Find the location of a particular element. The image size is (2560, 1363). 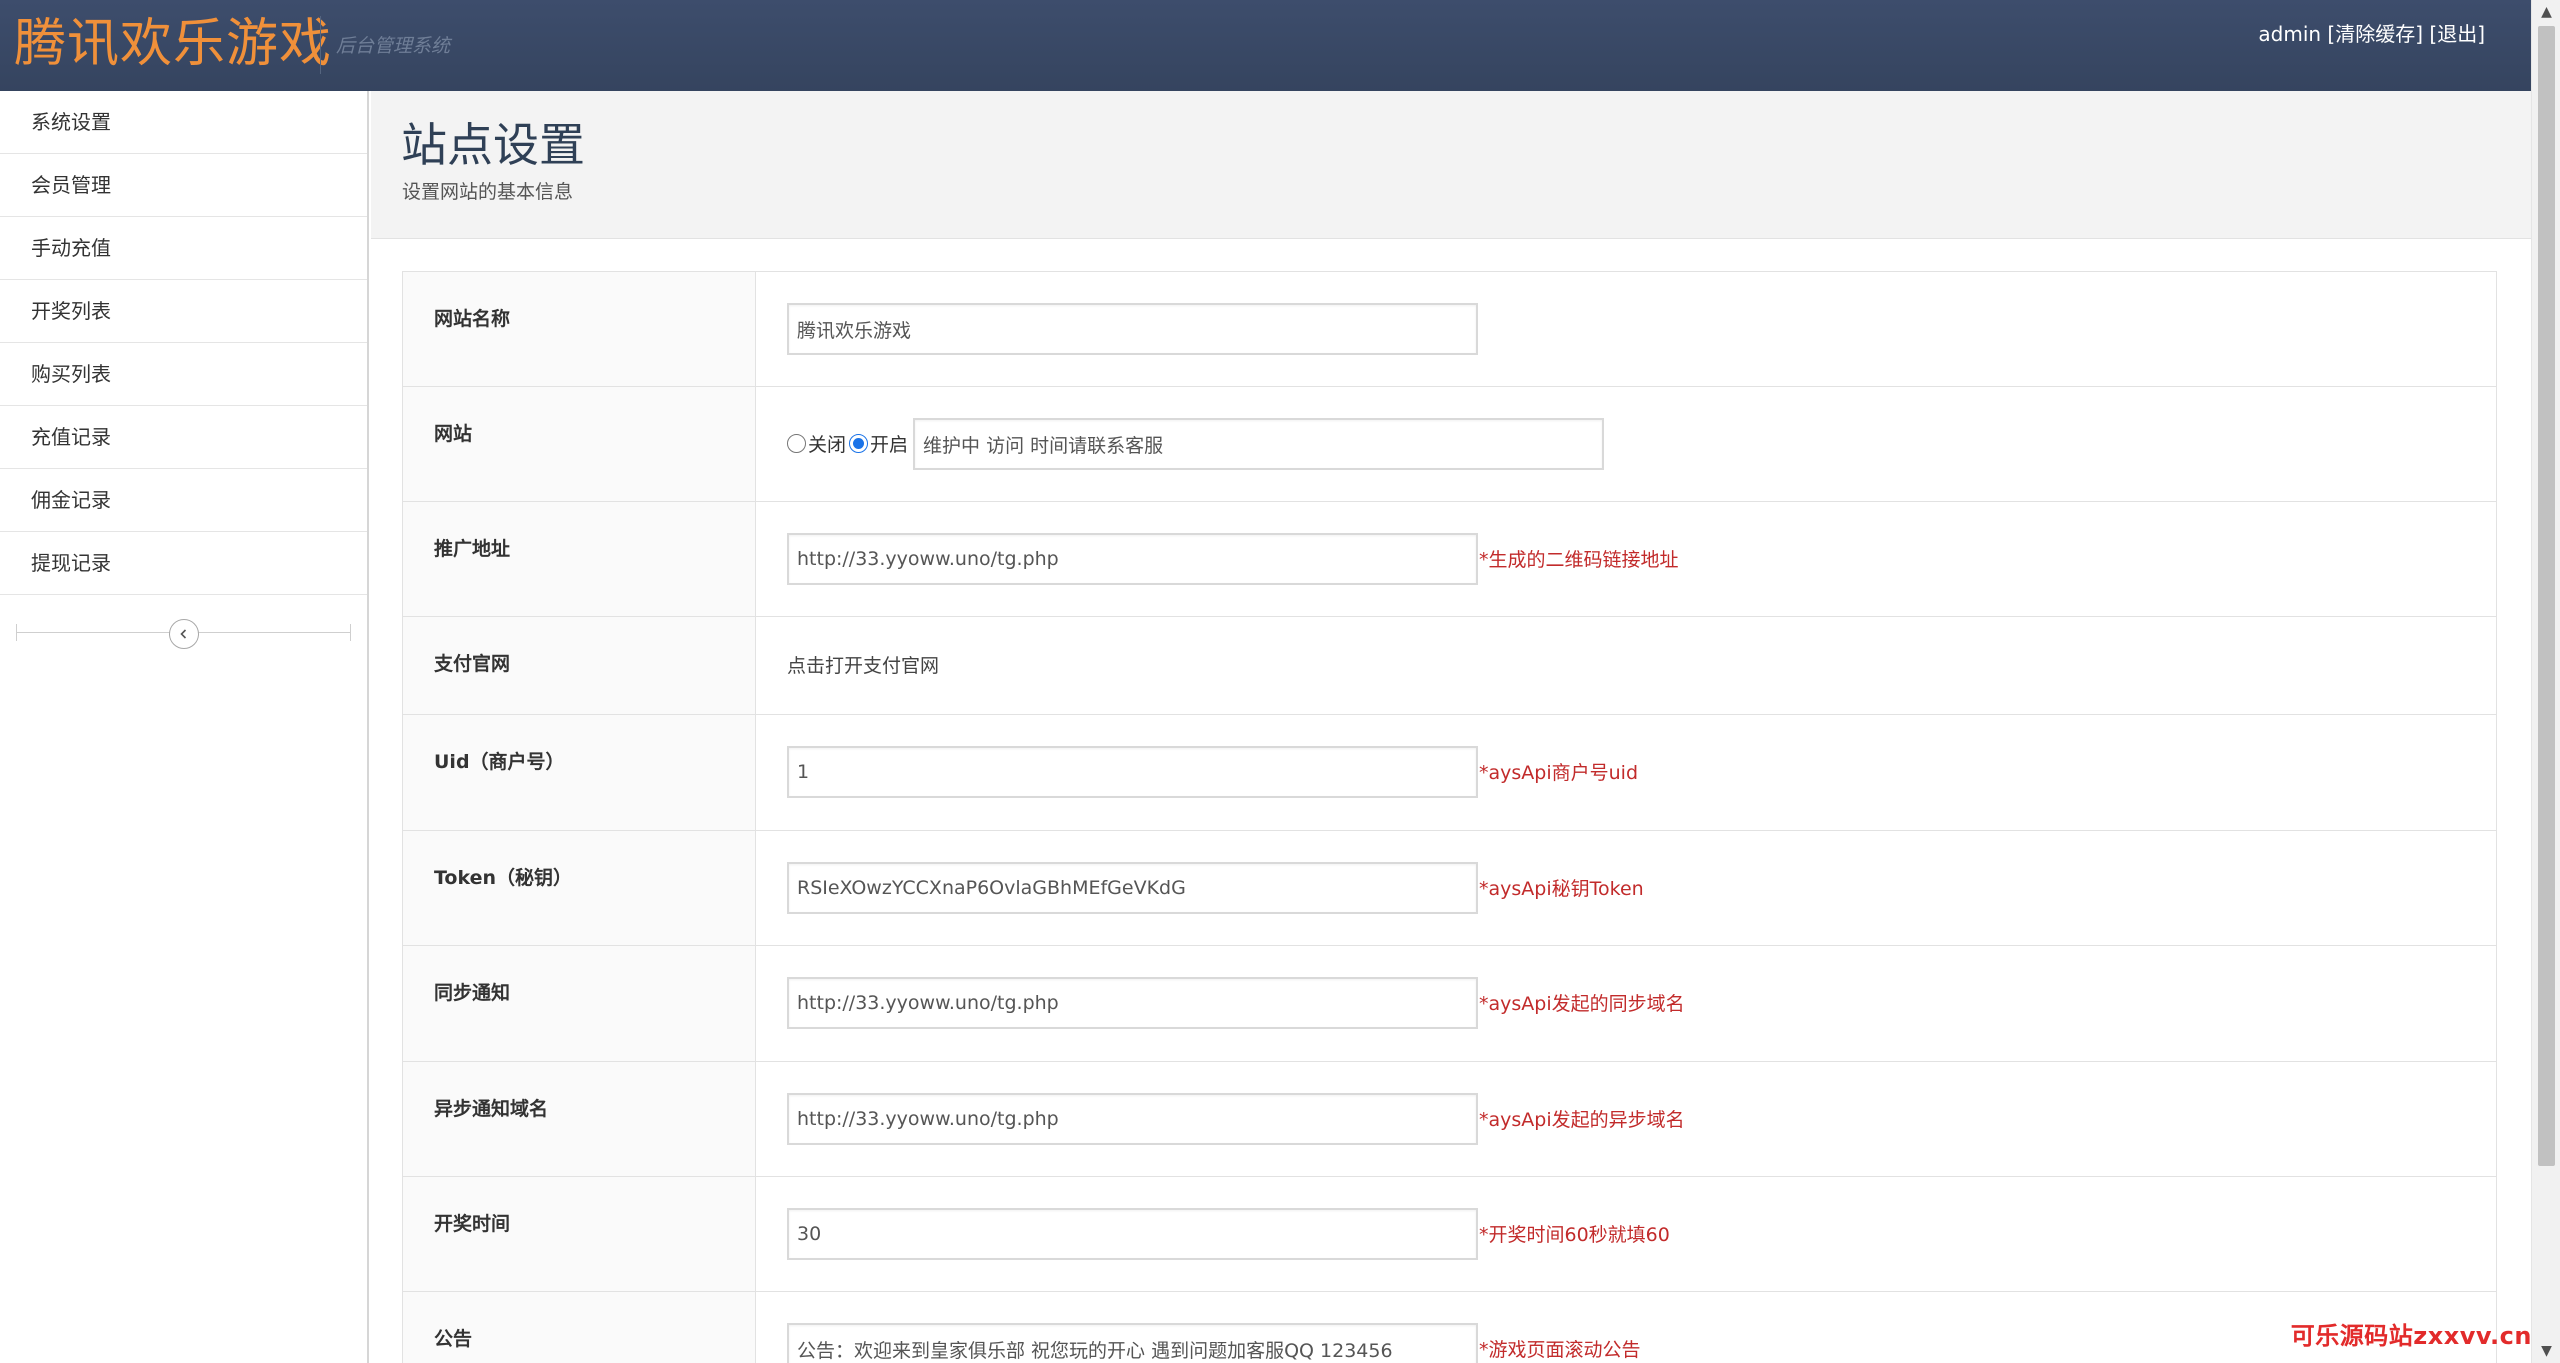

open-pay-site-link: 点击打开支付官网 is located at coordinates (863, 664).